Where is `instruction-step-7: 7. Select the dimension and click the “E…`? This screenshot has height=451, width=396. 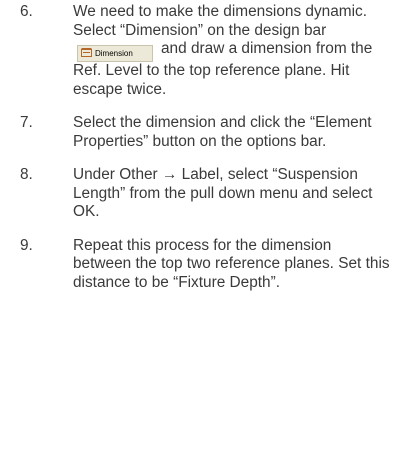 instruction-step-7: 7. Select the dimension and click the “E… is located at coordinates (198, 132).